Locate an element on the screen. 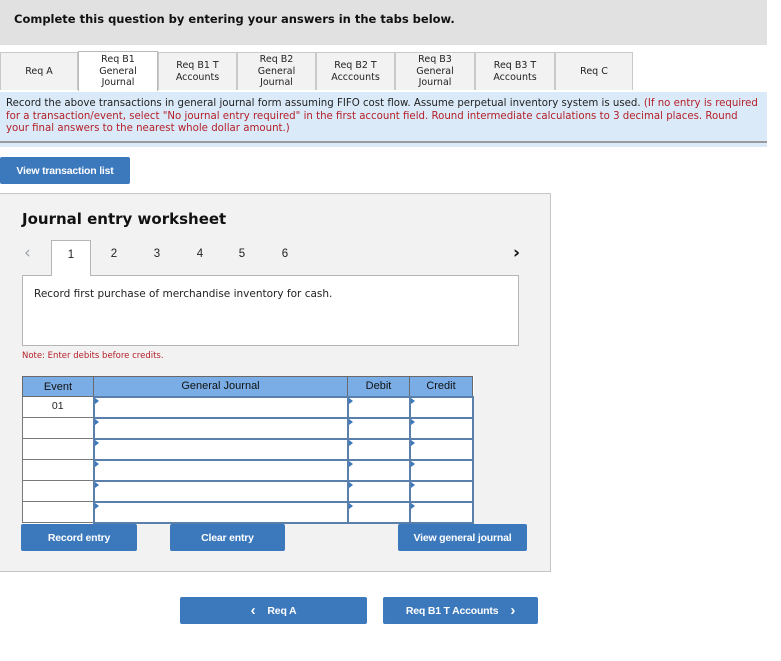 This screenshot has width=781, height=661. tab-req-c: Req C is located at coordinates (594, 71).